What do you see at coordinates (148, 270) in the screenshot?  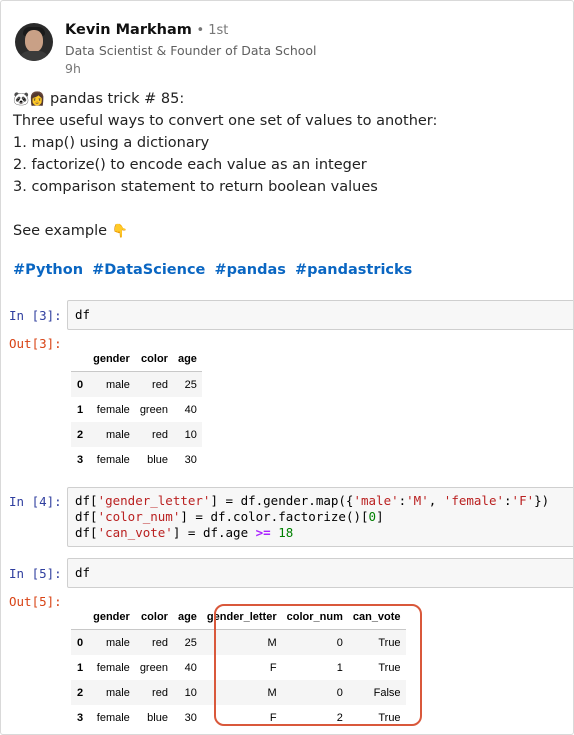 I see `hashtag-link: #DataScience` at bounding box center [148, 270].